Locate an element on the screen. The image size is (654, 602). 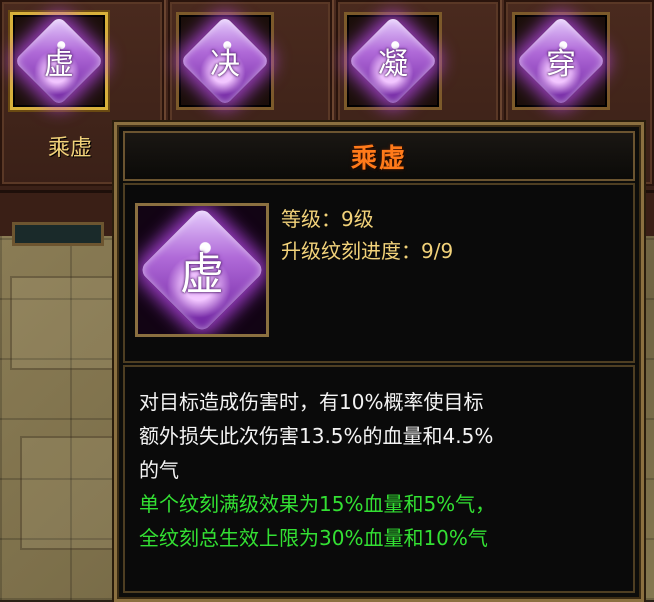
tooltip-skill-icon: 虚 is located at coordinates (202, 270).